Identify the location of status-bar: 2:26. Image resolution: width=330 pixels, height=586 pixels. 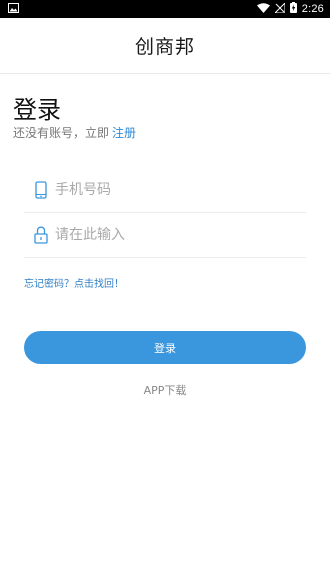
(165, 9).